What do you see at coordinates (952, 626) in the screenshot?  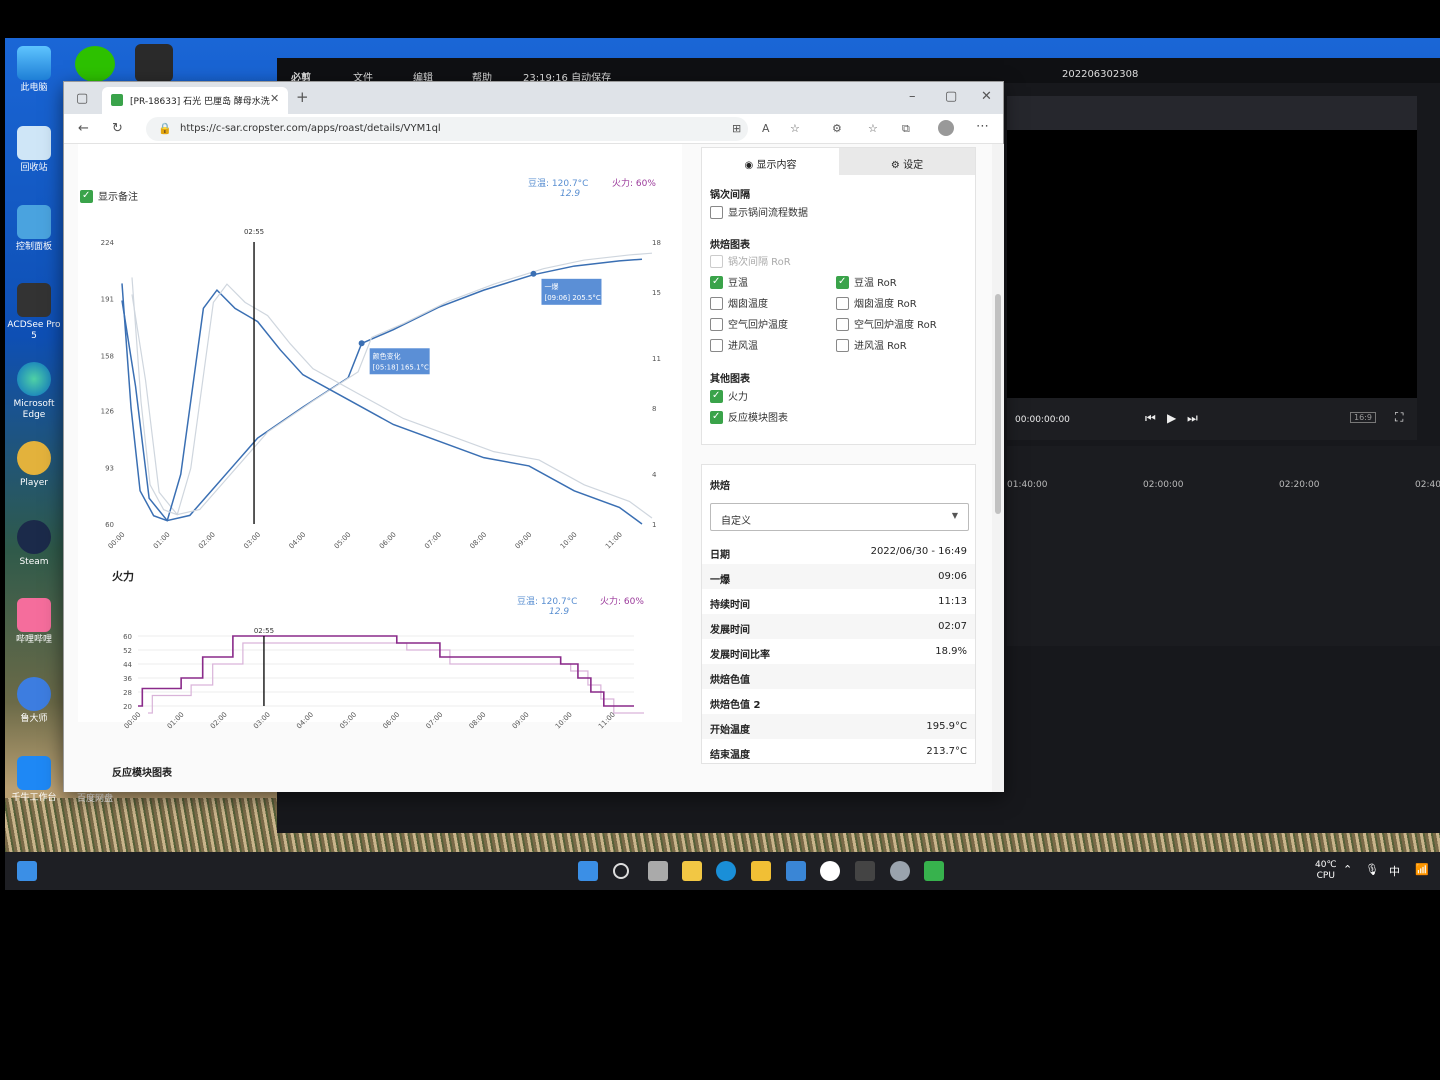 I see `roast-info-value: 02:07` at bounding box center [952, 626].